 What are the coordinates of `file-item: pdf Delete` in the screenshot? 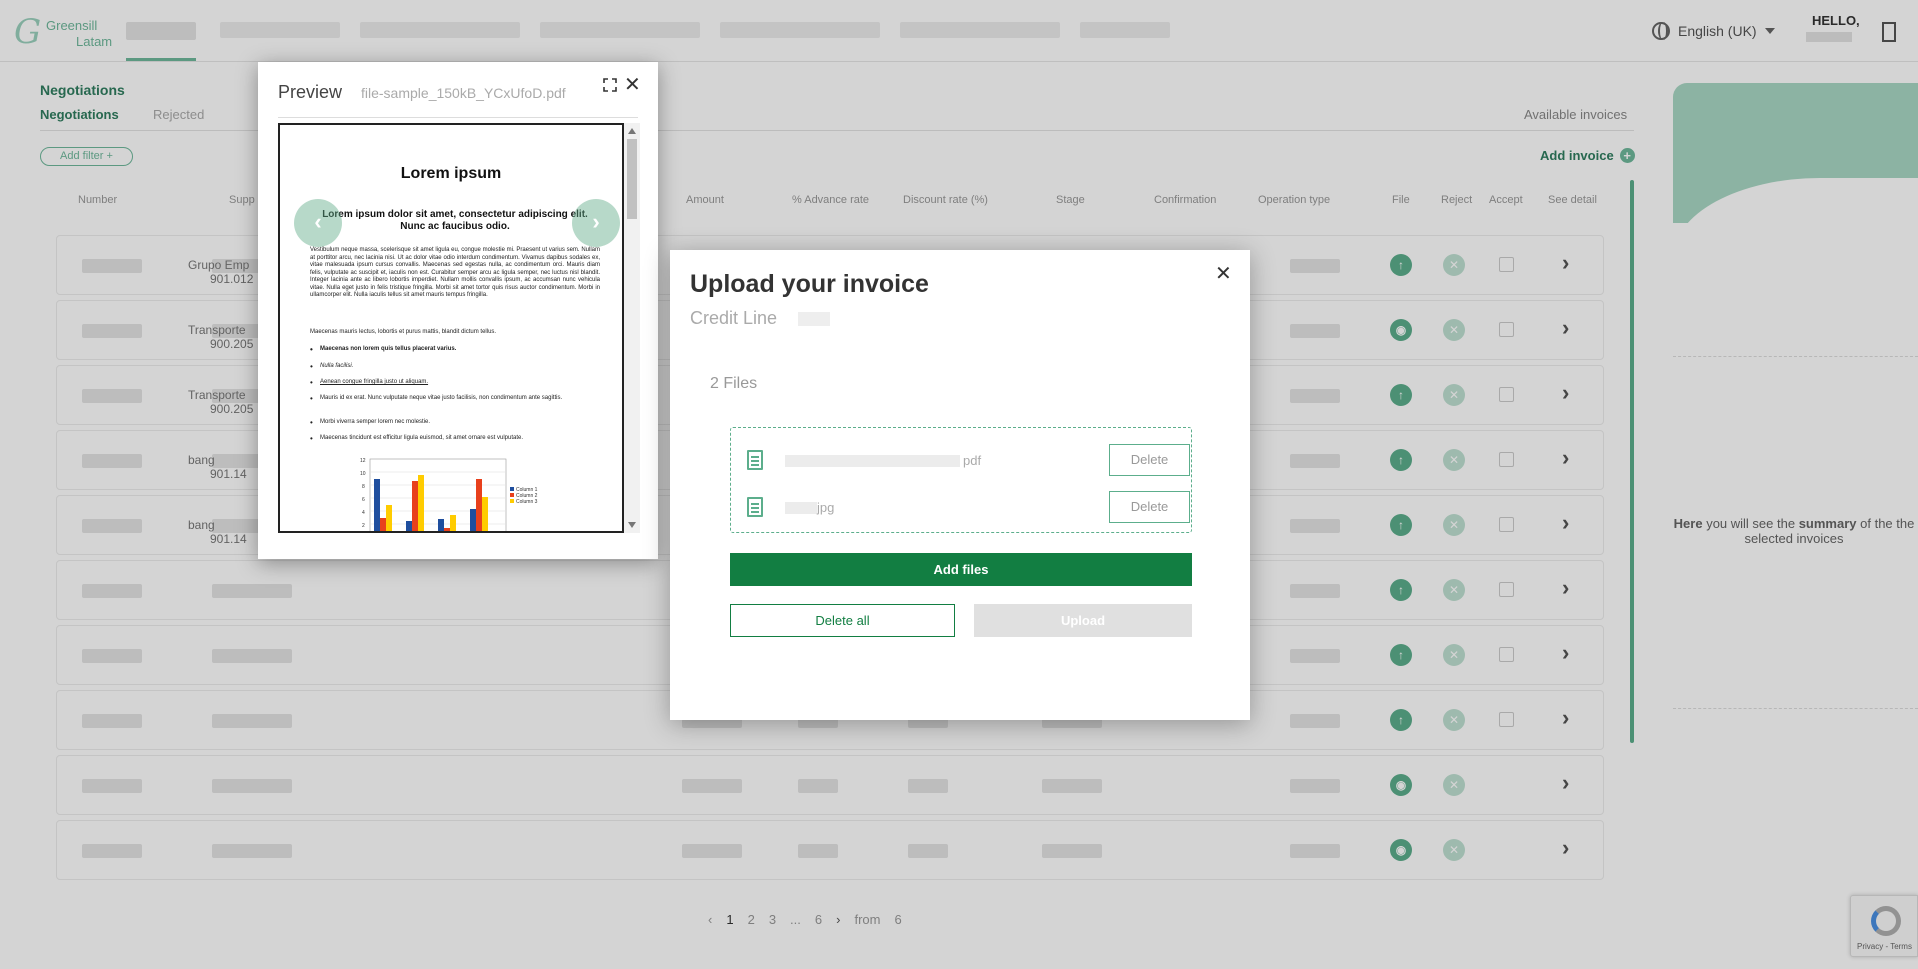 It's located at (968, 460).